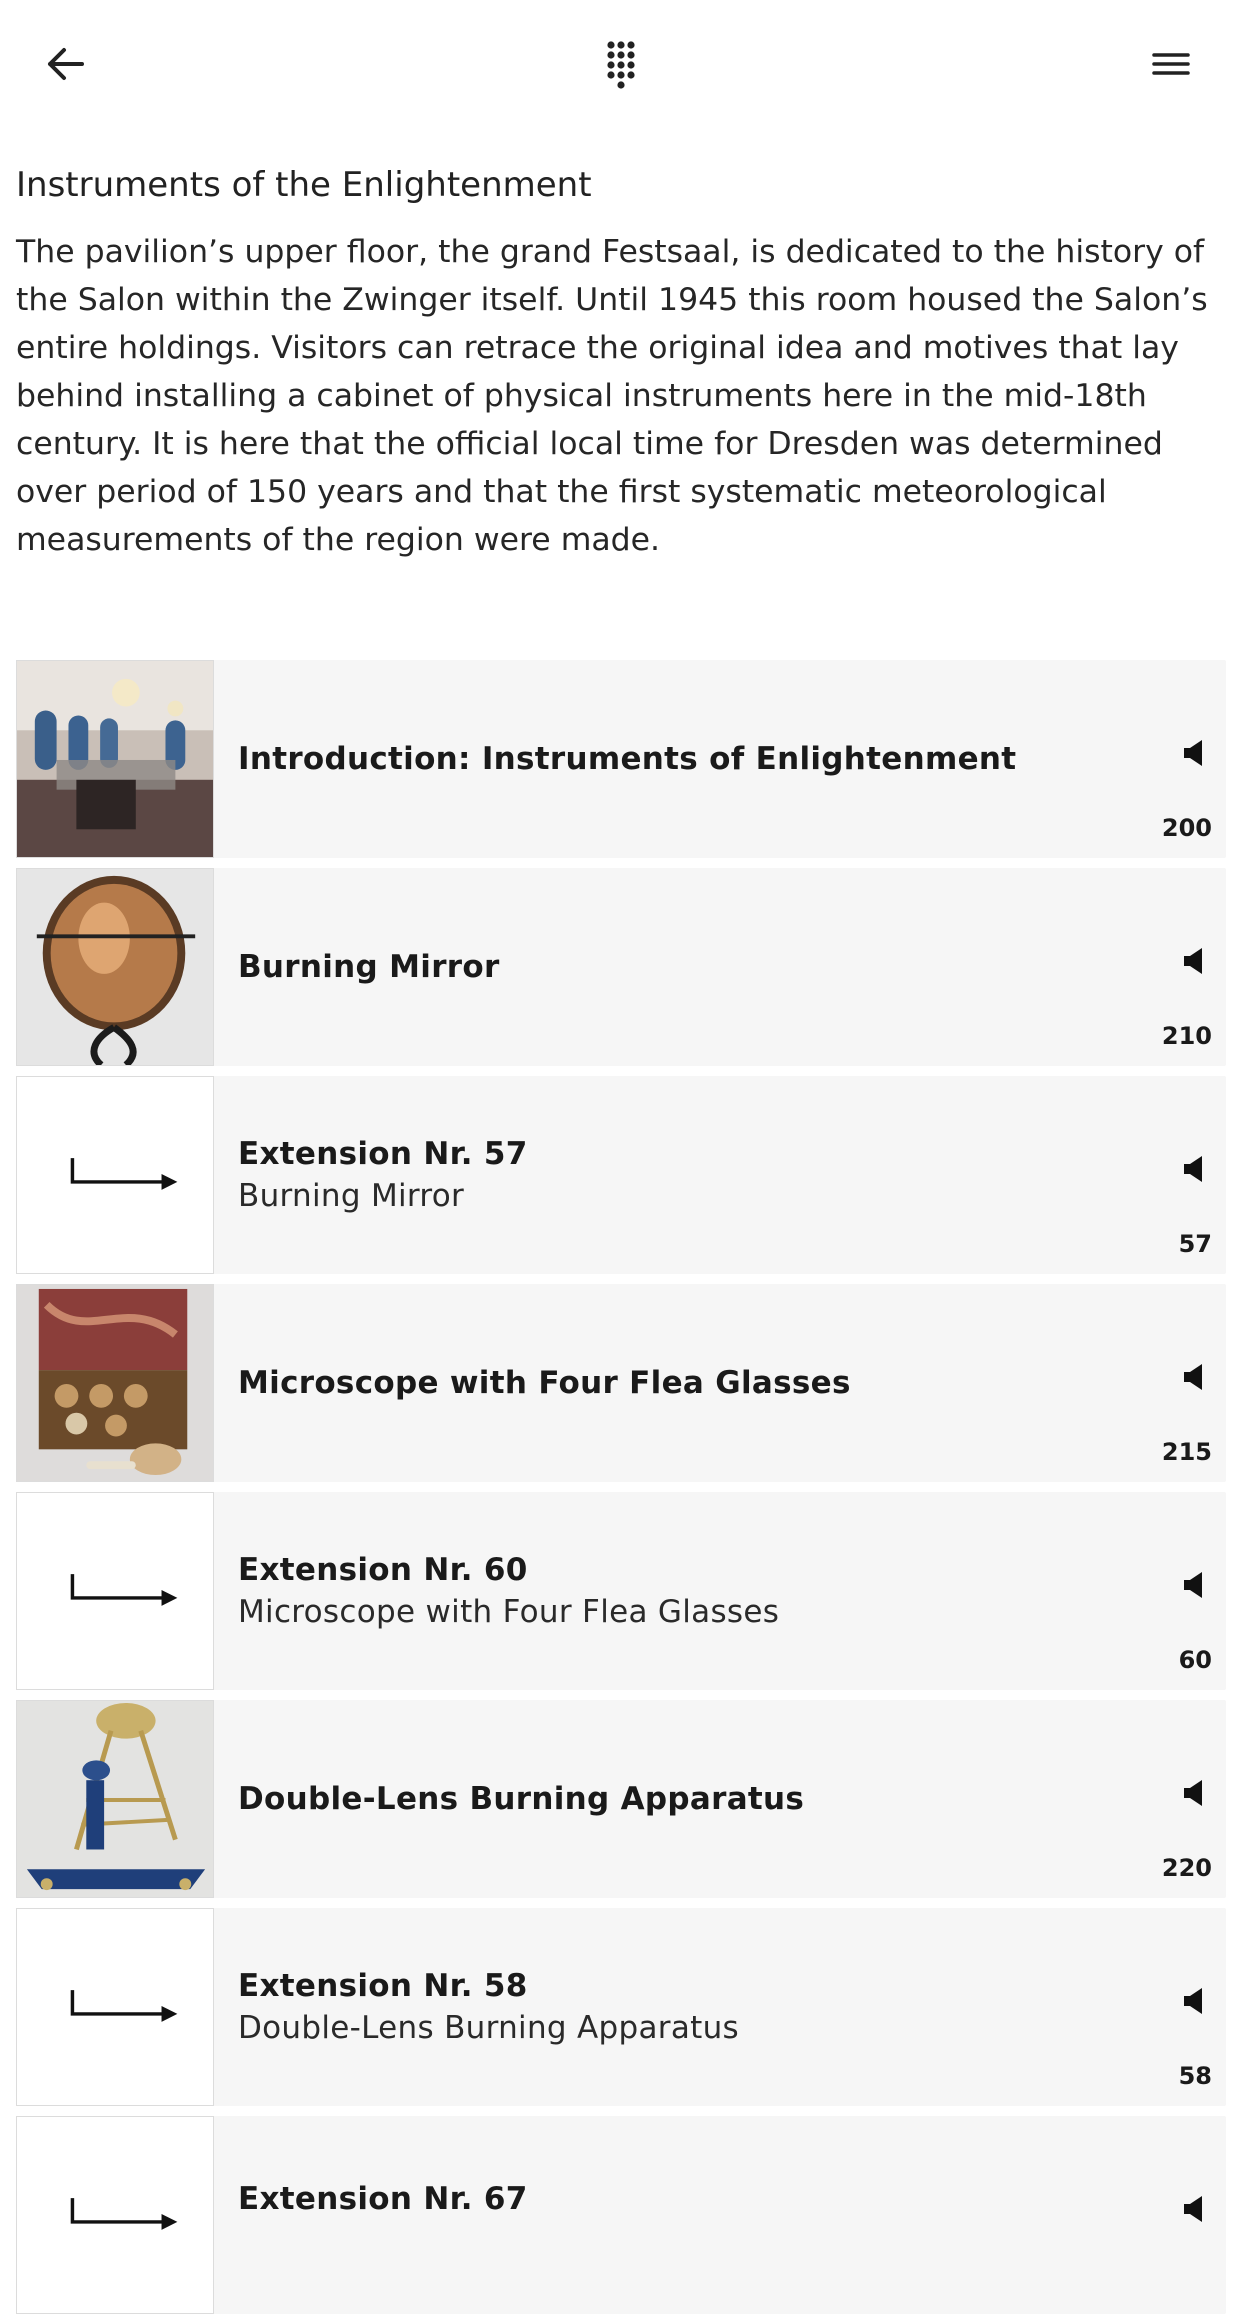 This screenshot has height=2324, width=1242. Describe the element at coordinates (488, 2028) in the screenshot. I see `stop-subtitle: Double-Lens Burning Apparatus` at that location.